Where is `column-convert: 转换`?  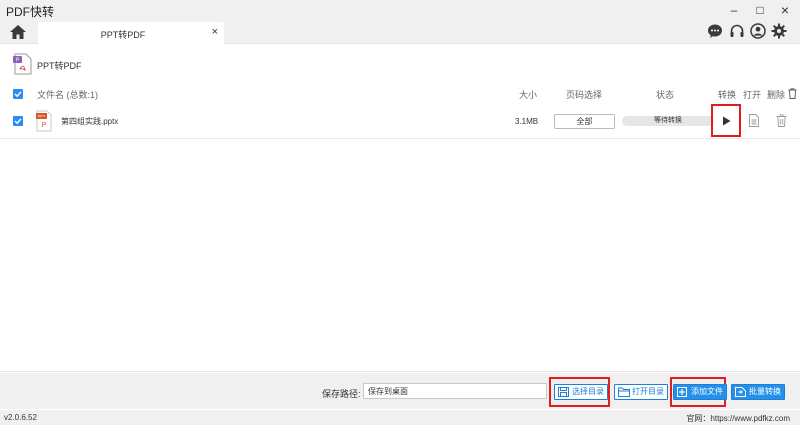 column-convert: 转换 is located at coordinates (727, 95).